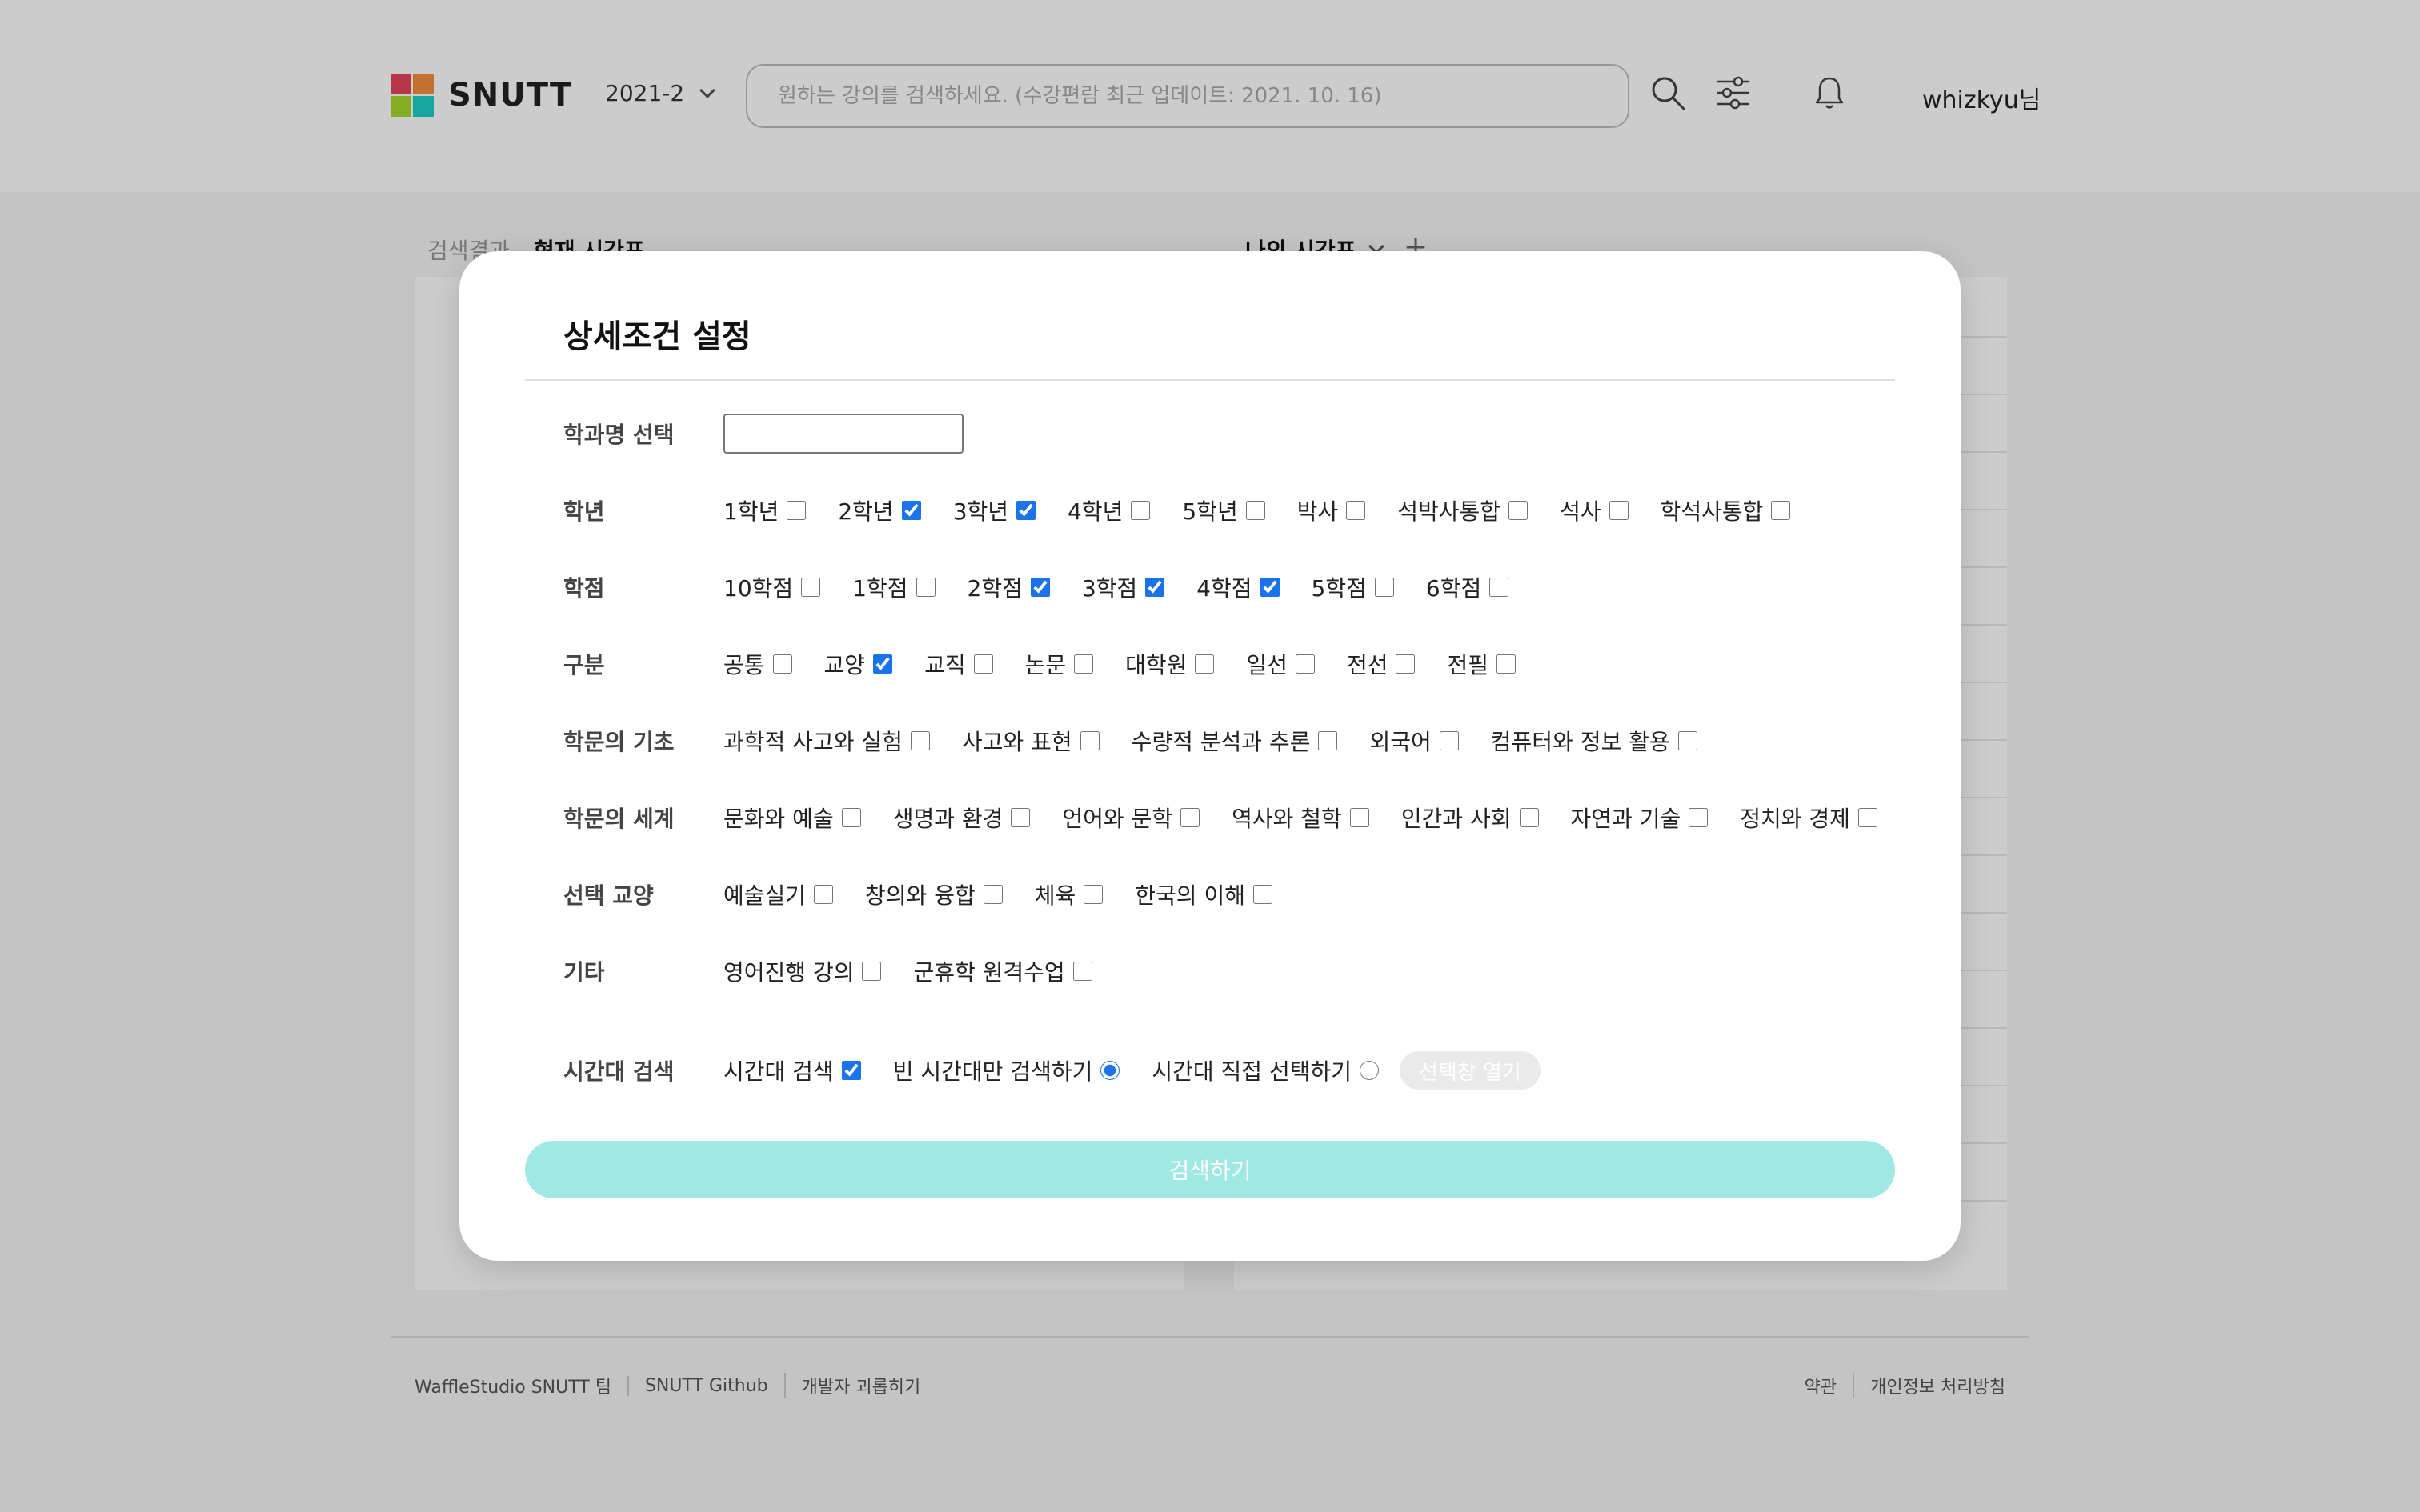 Image resolution: width=2420 pixels, height=1512 pixels. What do you see at coordinates (1210, 1169) in the screenshot?
I see `search-submit-button: 검색하기` at bounding box center [1210, 1169].